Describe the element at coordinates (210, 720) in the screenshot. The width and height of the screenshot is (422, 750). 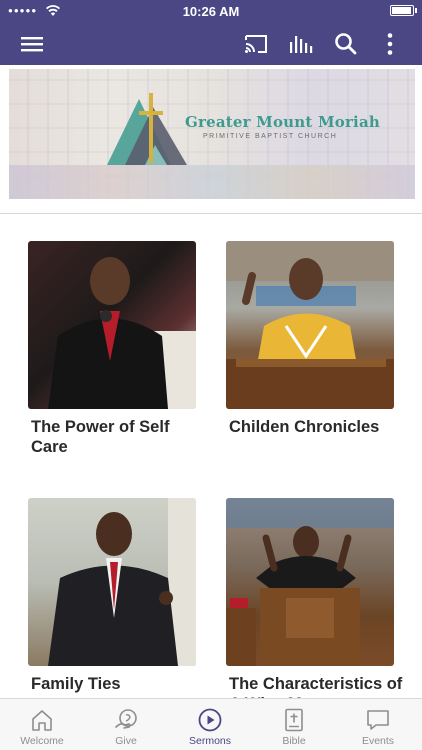
I see `play-circle-icon` at that location.